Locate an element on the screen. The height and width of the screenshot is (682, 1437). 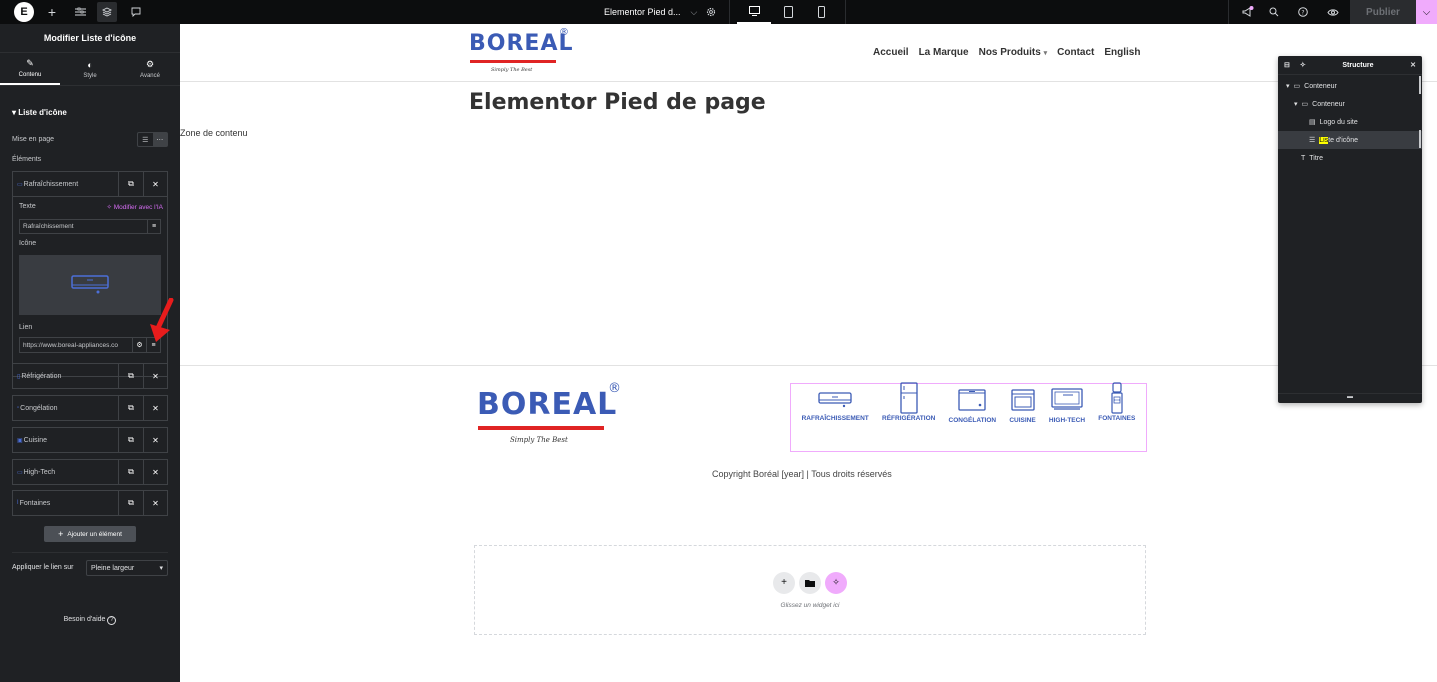
link-input: https://www.boreal-appliances.co ⚙ ≡ is located at coordinates (90, 345).